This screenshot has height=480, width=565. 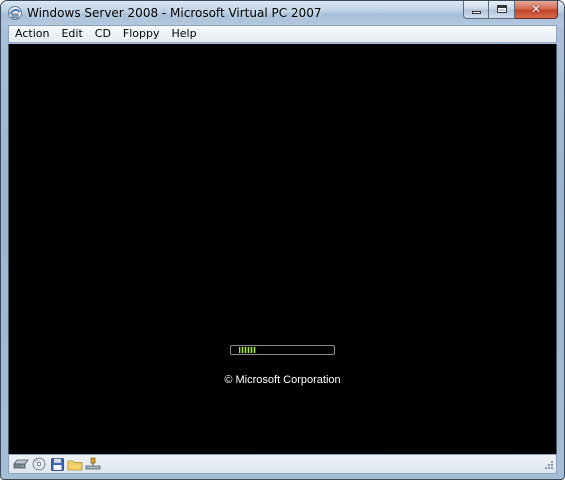 I want to click on virtual-pc-icon, so click(x=15, y=13).